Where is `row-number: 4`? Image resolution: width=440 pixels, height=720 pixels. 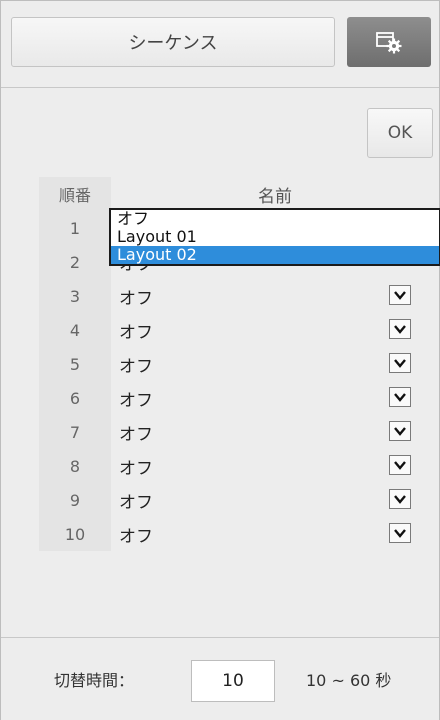
row-number: 4 is located at coordinates (75, 330).